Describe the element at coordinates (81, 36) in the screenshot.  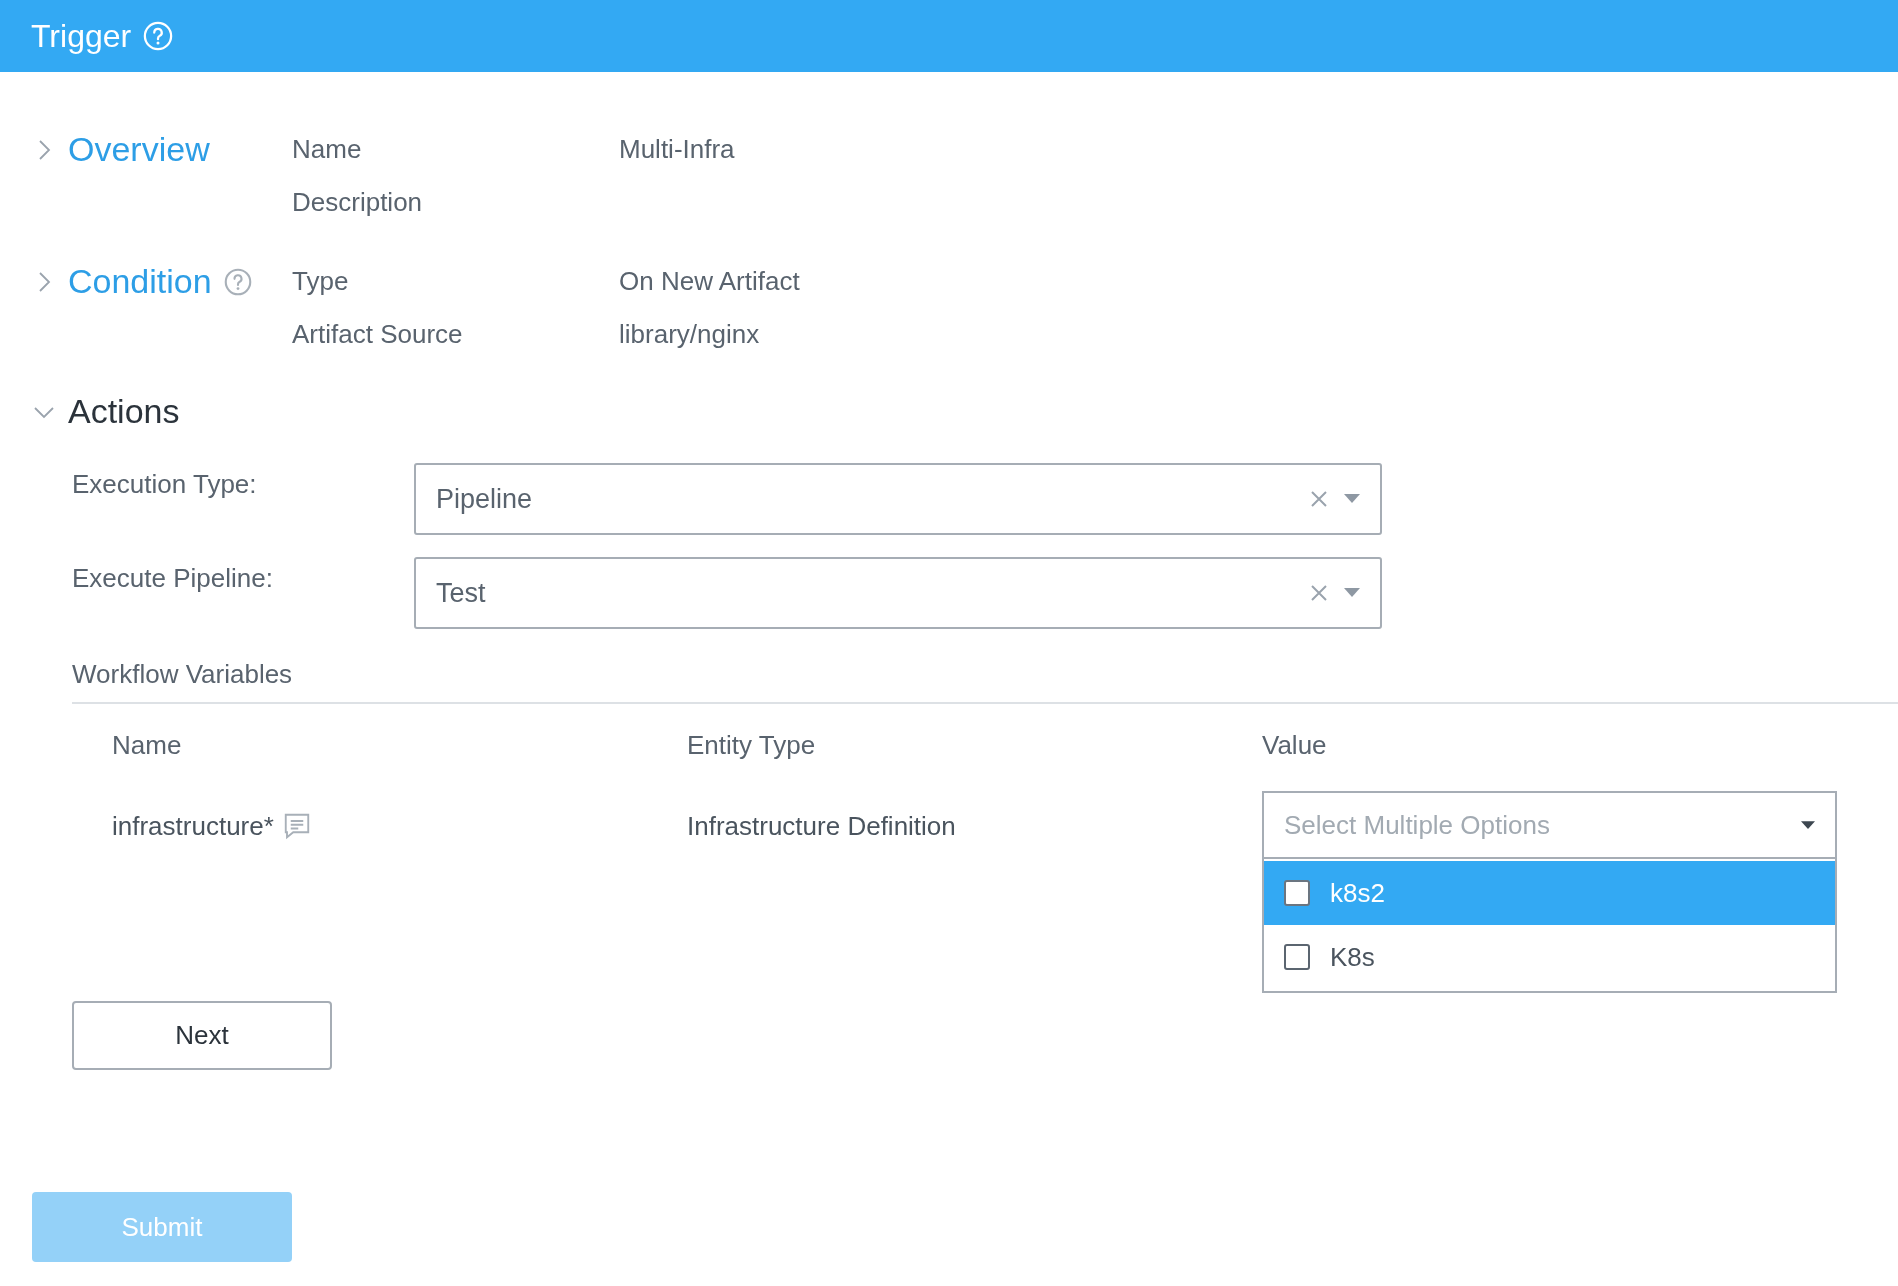
I see `page-title: Trigger` at that location.